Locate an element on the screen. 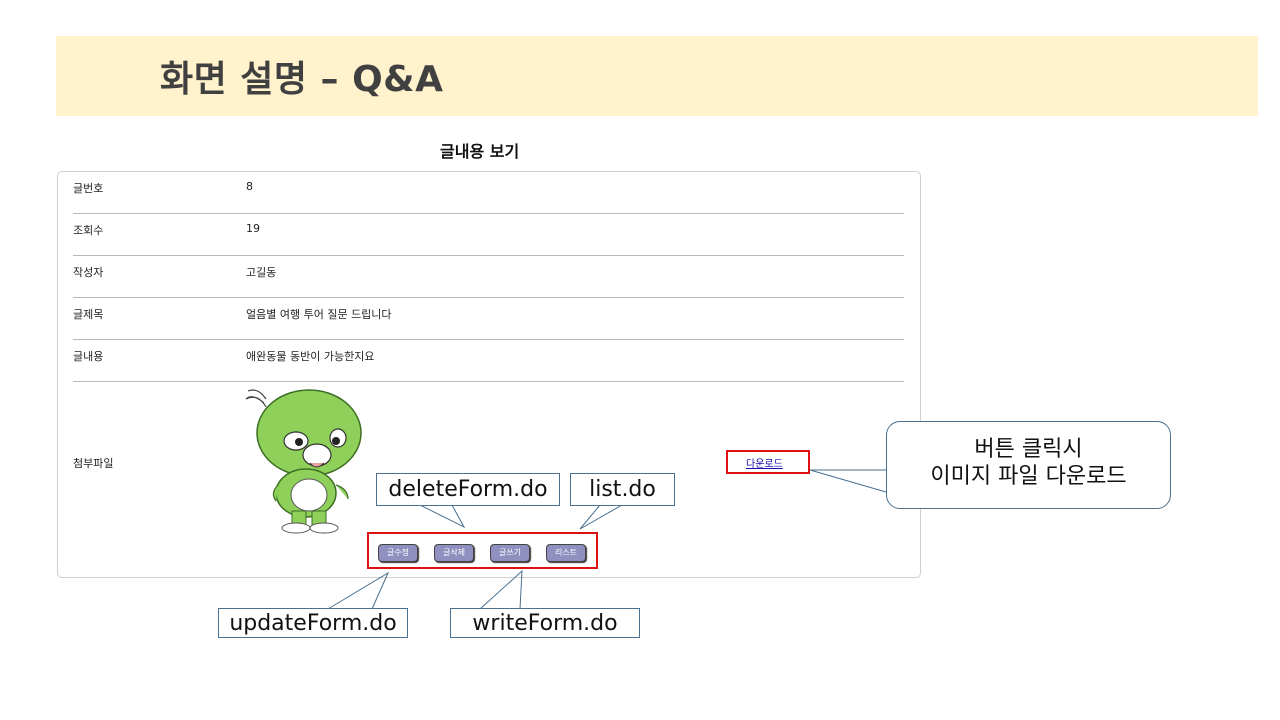  list-callout: list.do is located at coordinates (622, 489).